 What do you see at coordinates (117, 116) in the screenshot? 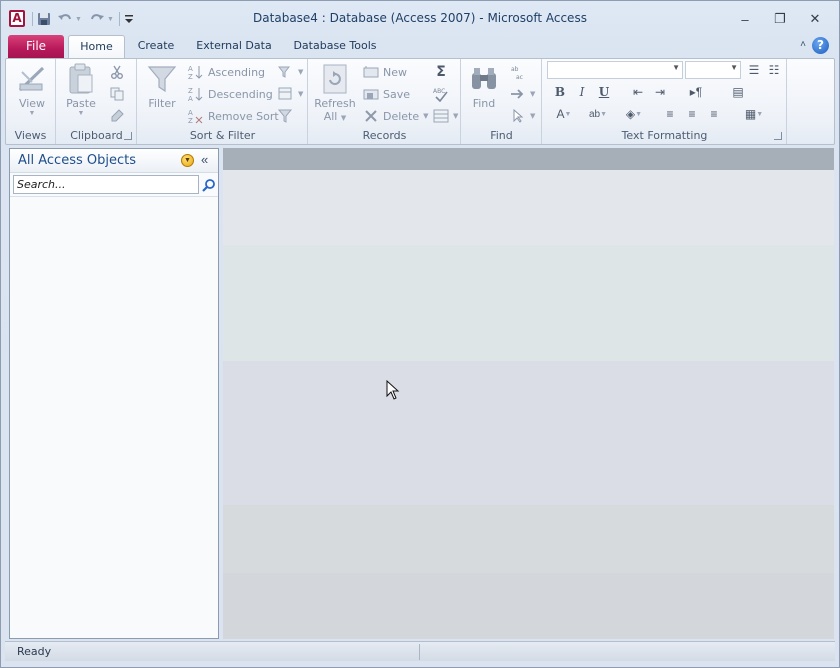
I see `format-painter-button` at bounding box center [117, 116].